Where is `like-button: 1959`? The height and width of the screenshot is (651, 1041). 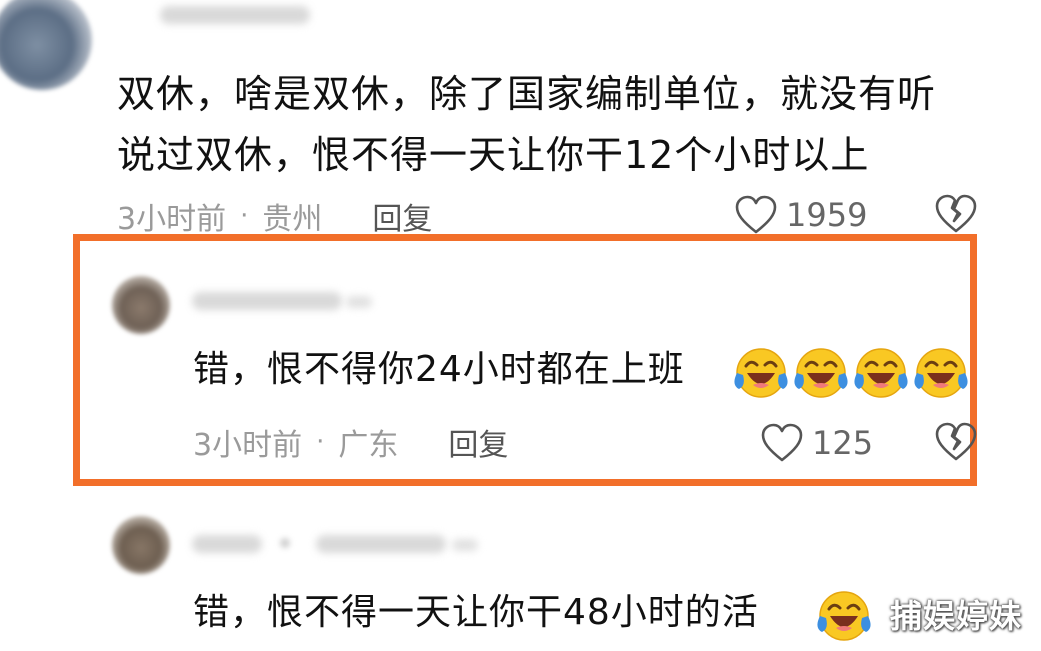 like-button: 1959 is located at coordinates (800, 215).